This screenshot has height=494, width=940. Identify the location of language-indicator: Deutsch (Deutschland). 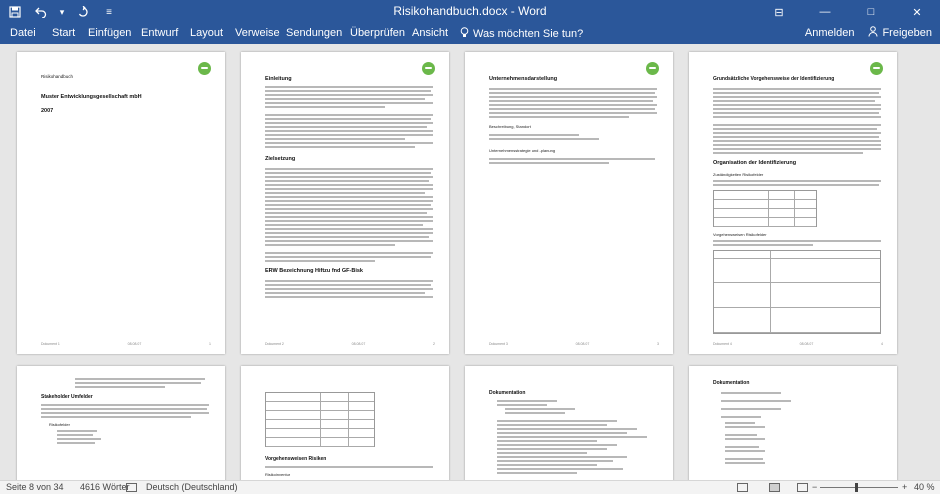
(192, 487).